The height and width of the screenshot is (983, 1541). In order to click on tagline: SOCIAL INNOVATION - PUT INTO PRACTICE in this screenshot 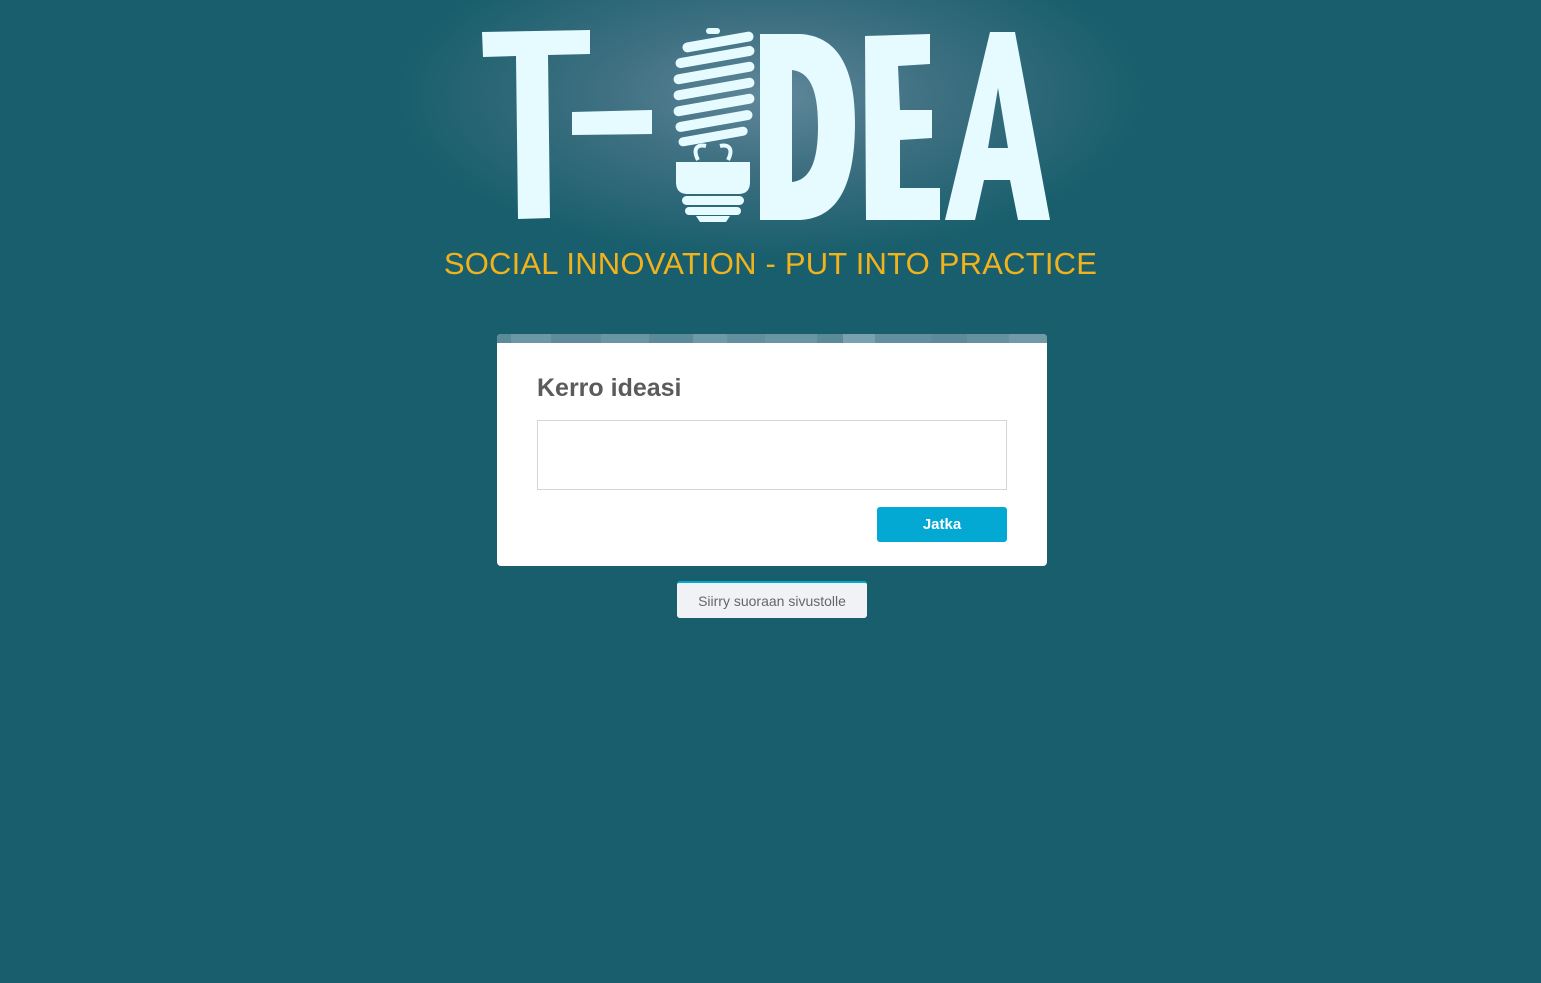, I will do `click(770, 263)`.